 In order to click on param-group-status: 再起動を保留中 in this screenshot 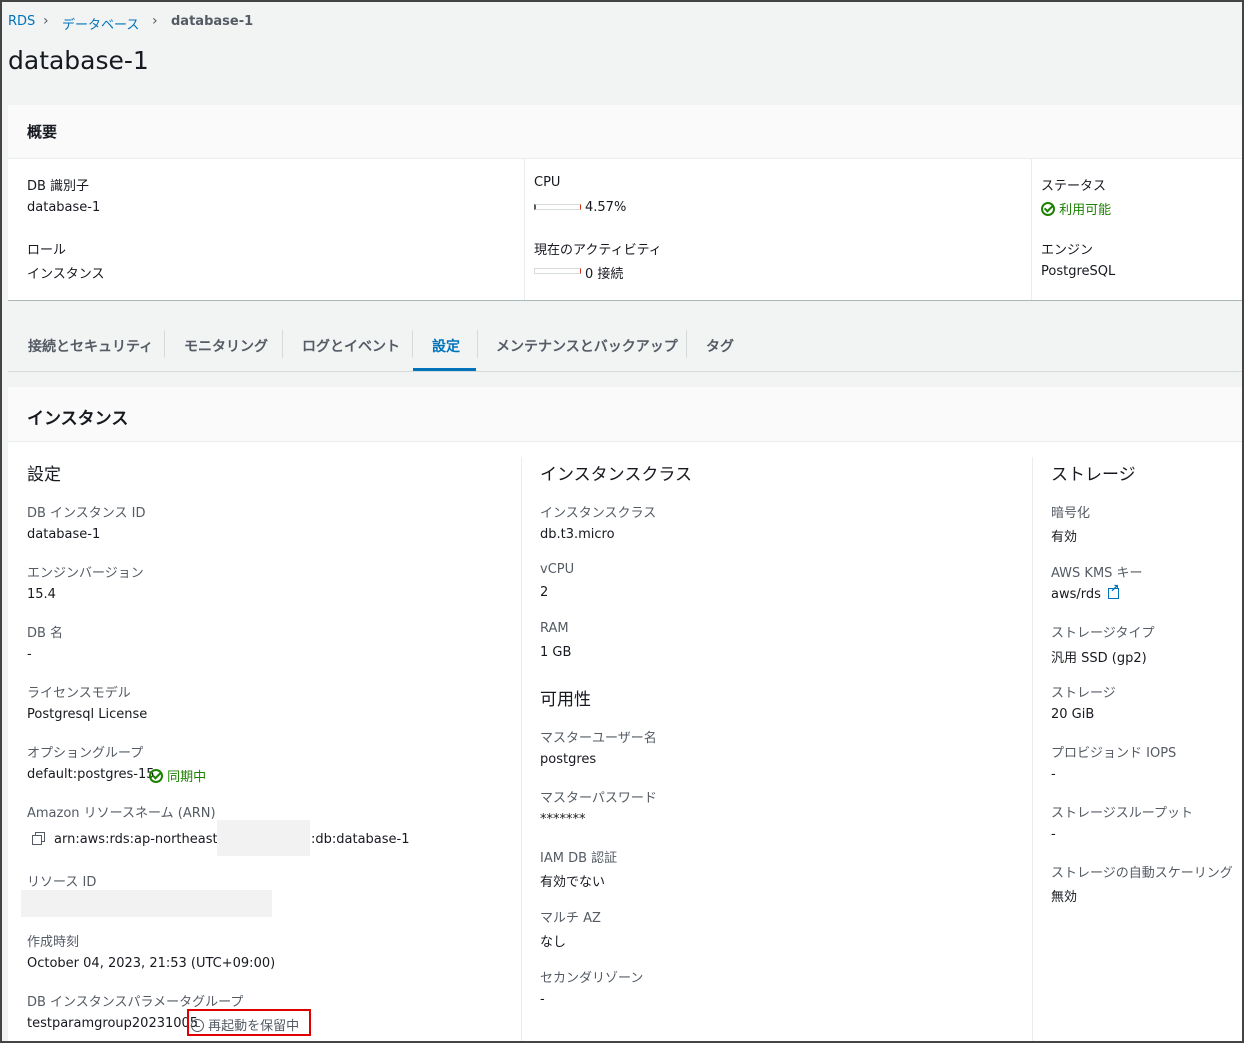, I will do `click(245, 1024)`.